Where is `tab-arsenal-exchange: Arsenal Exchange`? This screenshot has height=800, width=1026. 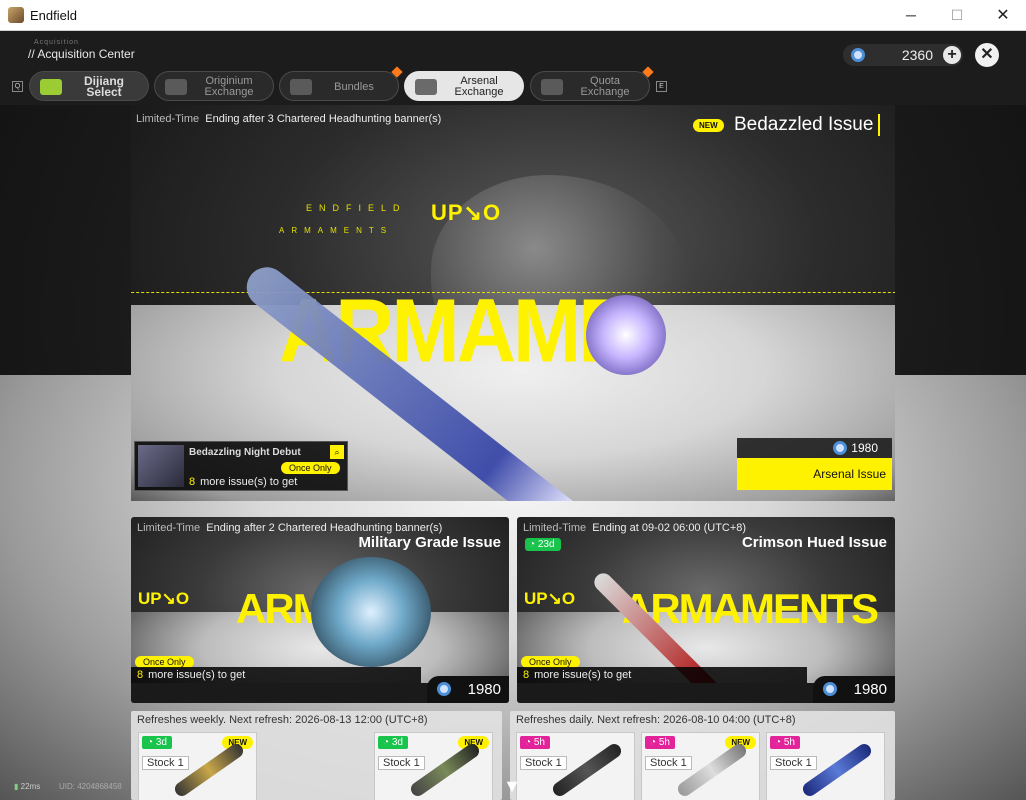
tab-arsenal-exchange: Arsenal Exchange is located at coordinates (464, 86).